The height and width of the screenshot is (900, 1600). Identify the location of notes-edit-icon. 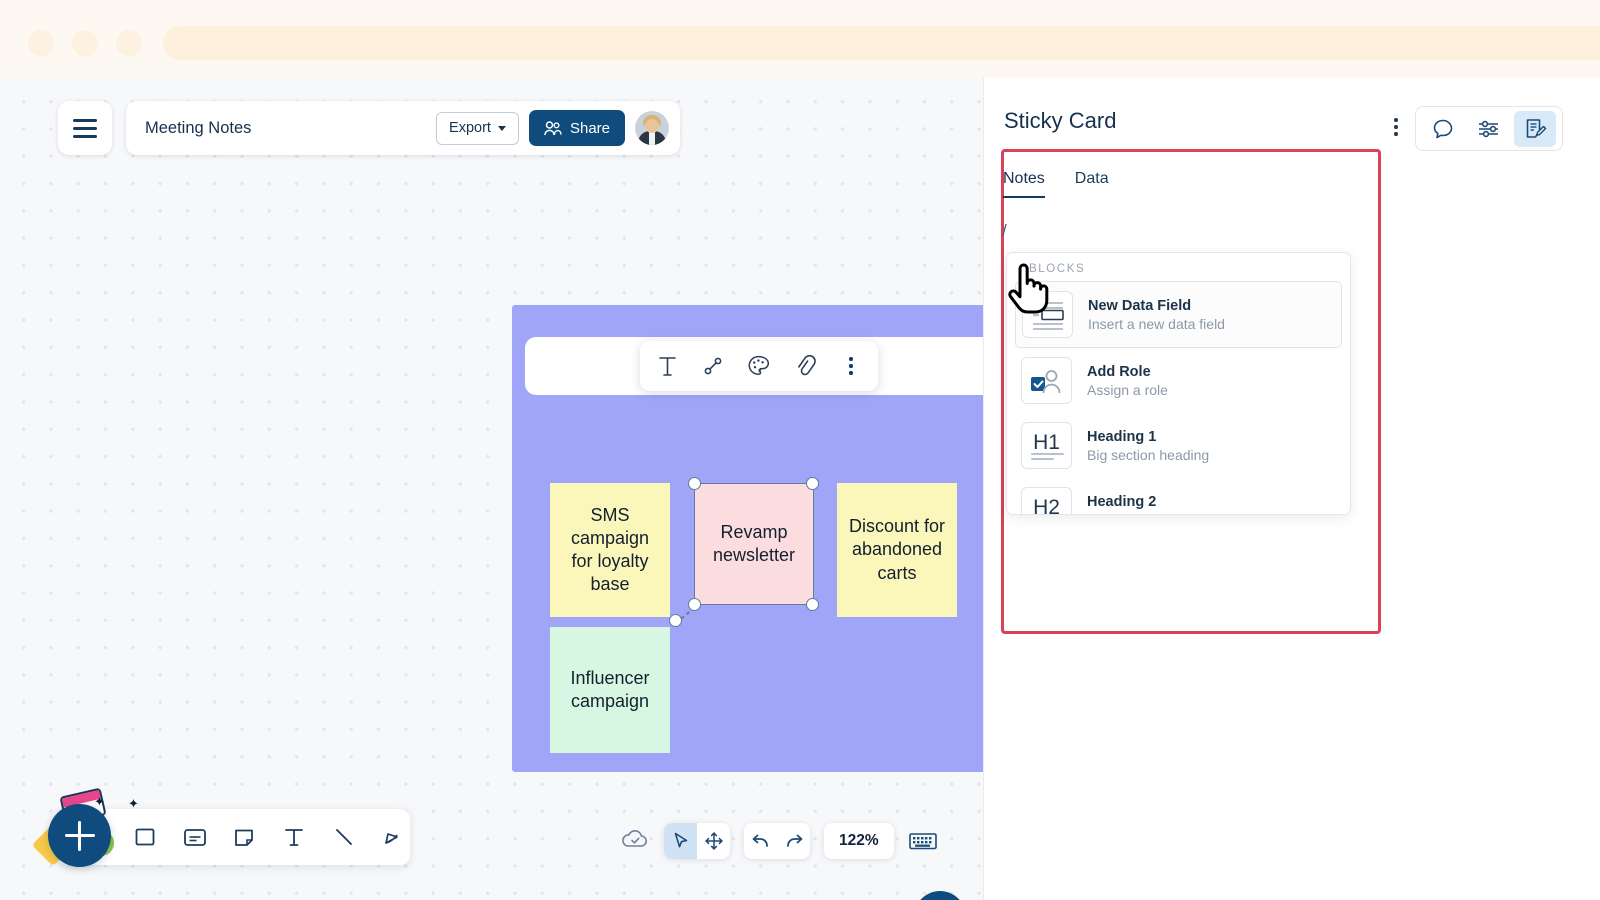
(1535, 128).